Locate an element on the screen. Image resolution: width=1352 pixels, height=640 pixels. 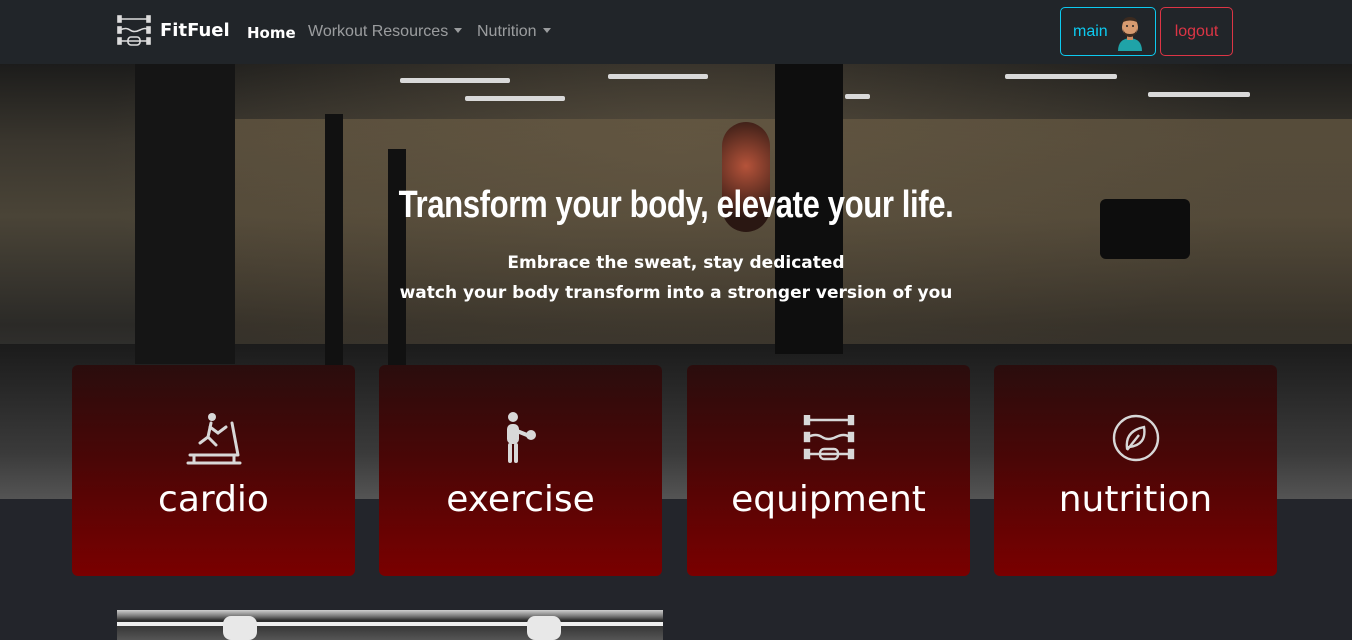
card-exercise: exercise is located at coordinates (520, 470).